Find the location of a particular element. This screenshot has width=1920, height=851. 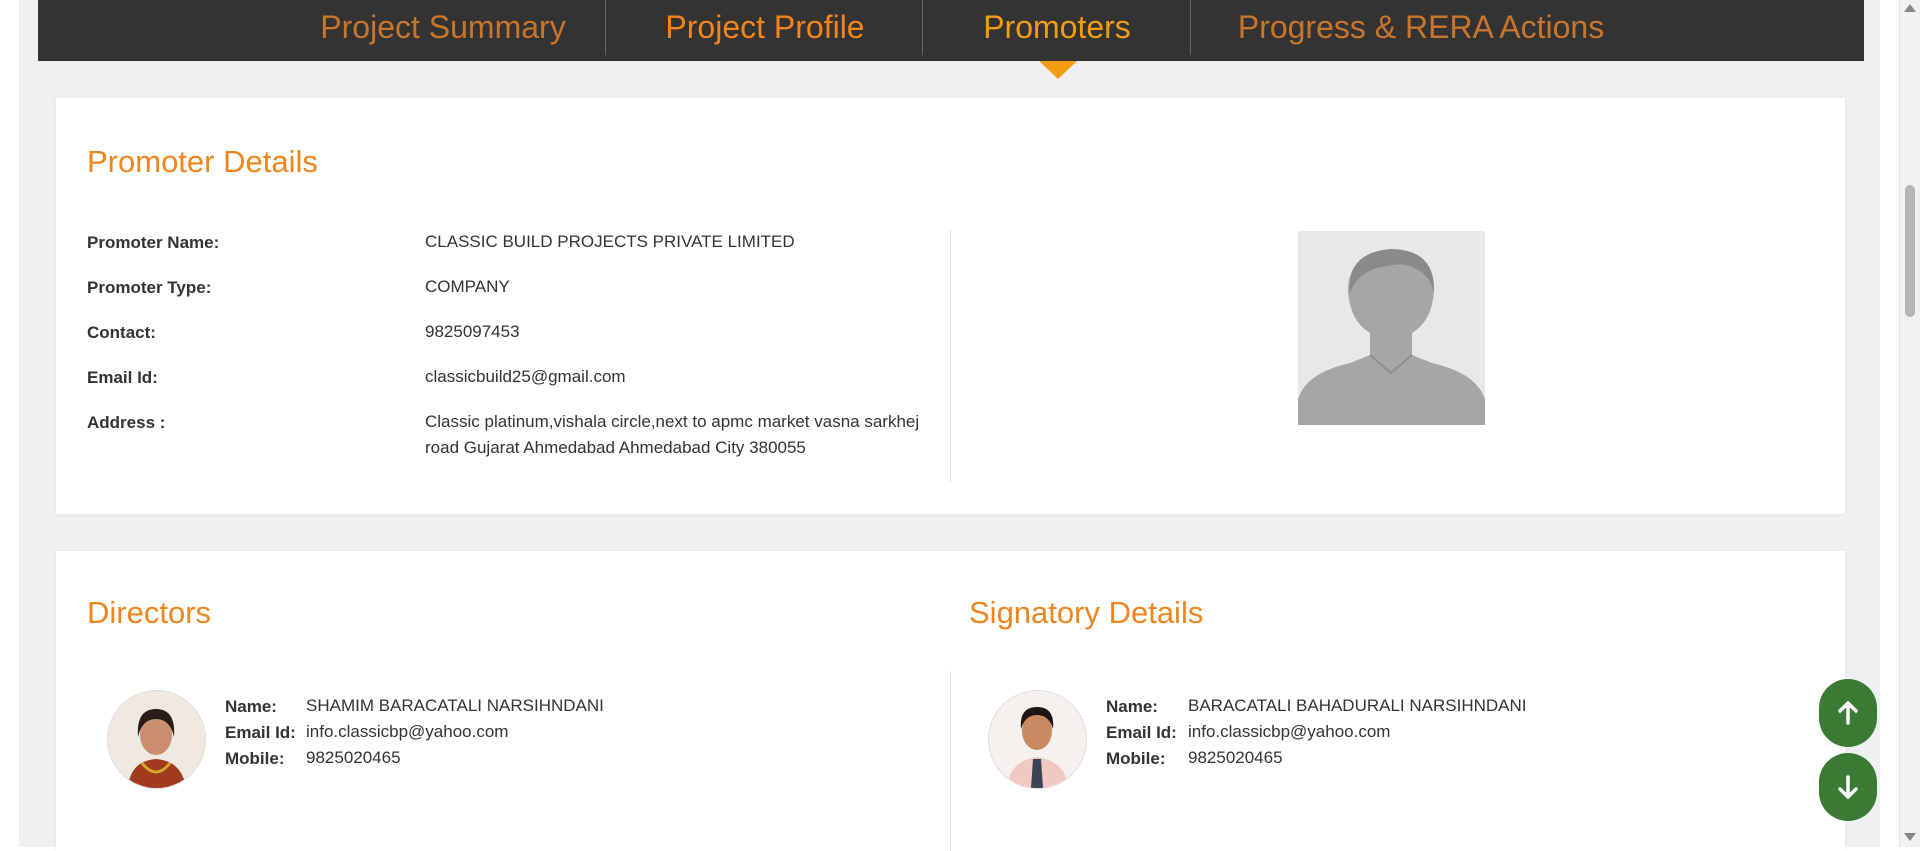

tab-project-profile: Project Profile is located at coordinates (765, 30).